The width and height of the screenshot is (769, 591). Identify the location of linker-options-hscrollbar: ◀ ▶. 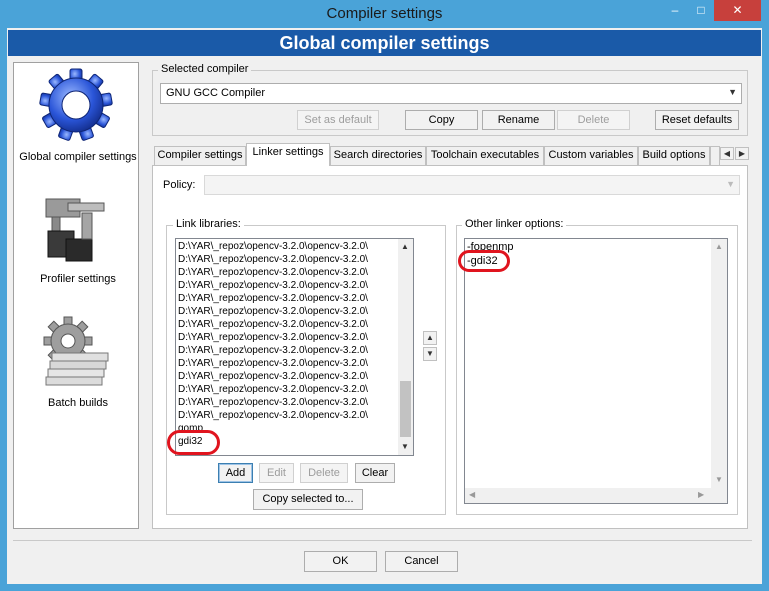
(588, 495).